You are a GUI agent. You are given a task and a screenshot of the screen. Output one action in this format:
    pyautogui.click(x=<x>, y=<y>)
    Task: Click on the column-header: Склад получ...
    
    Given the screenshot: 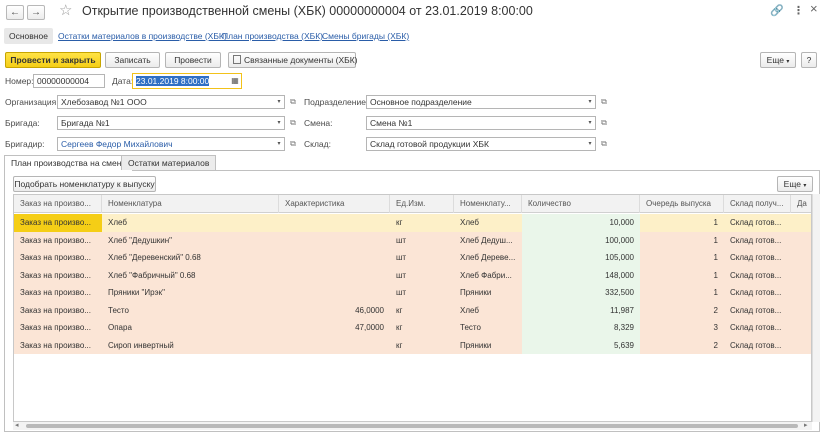 What is the action you would take?
    pyautogui.click(x=757, y=204)
    